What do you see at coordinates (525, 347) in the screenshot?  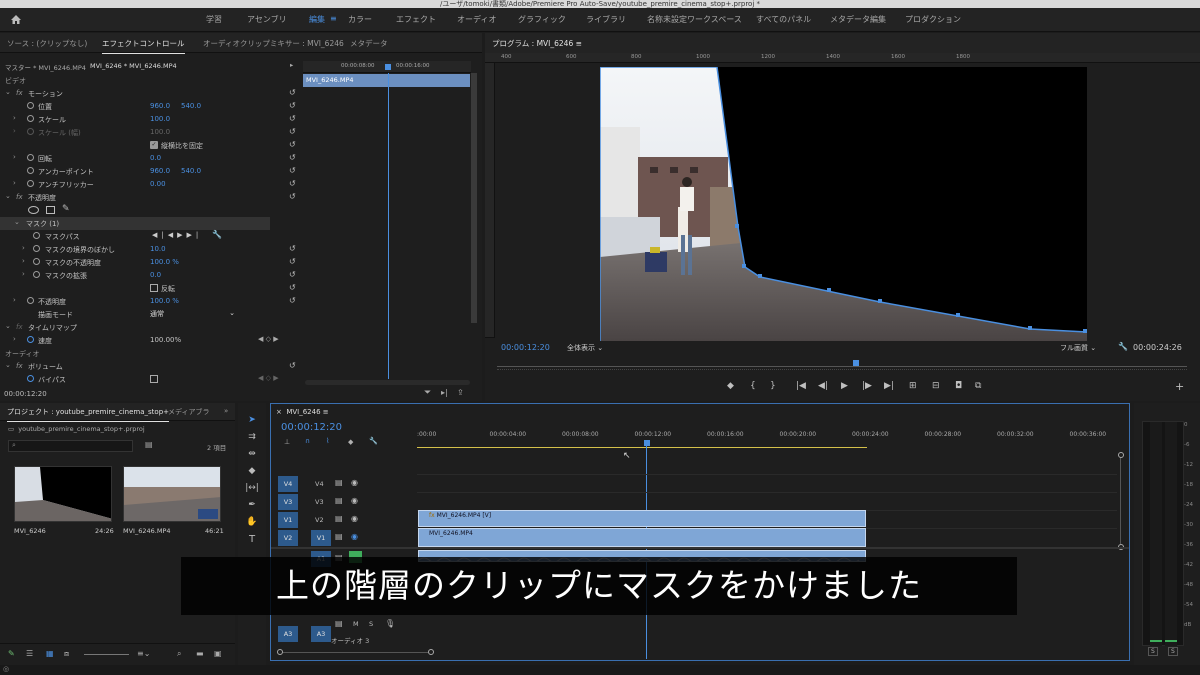 I see `program-timecode: 00:00:12:20` at bounding box center [525, 347].